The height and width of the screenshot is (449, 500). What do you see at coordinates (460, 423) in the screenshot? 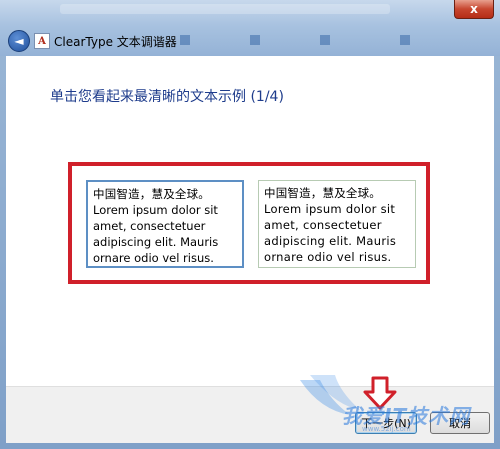
I see `cancel-button: 取消` at bounding box center [460, 423].